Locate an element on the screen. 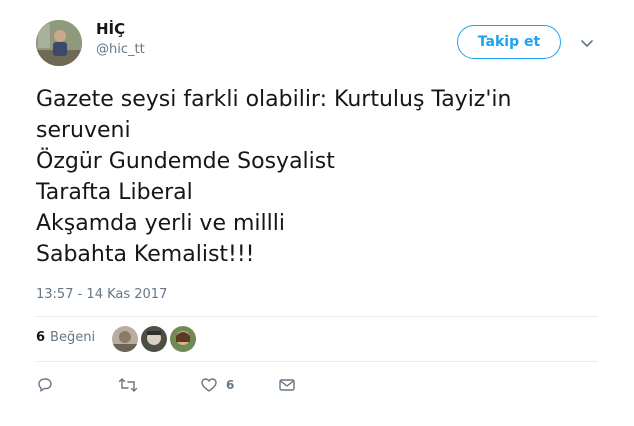 This screenshot has width=634, height=426. likes-count: 6 is located at coordinates (41, 337).